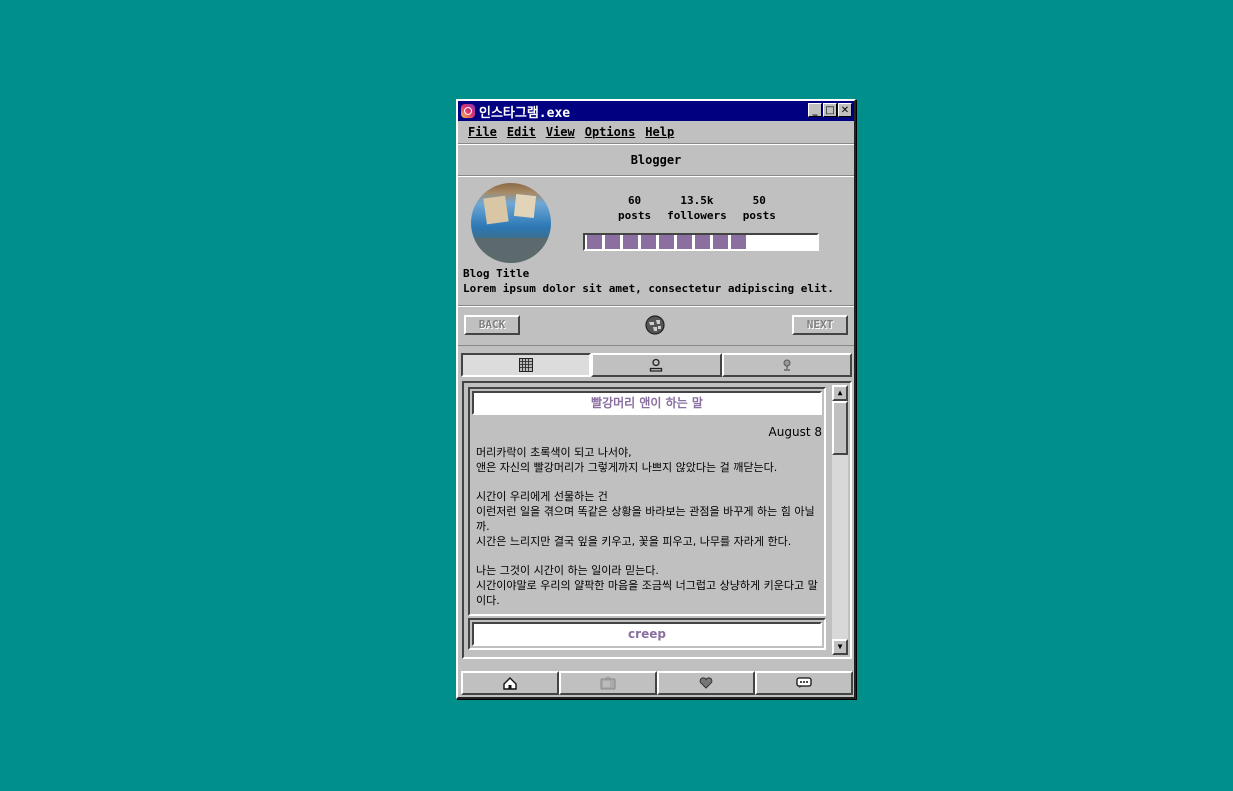 The height and width of the screenshot is (791, 1233). I want to click on tab-grid, so click(526, 365).